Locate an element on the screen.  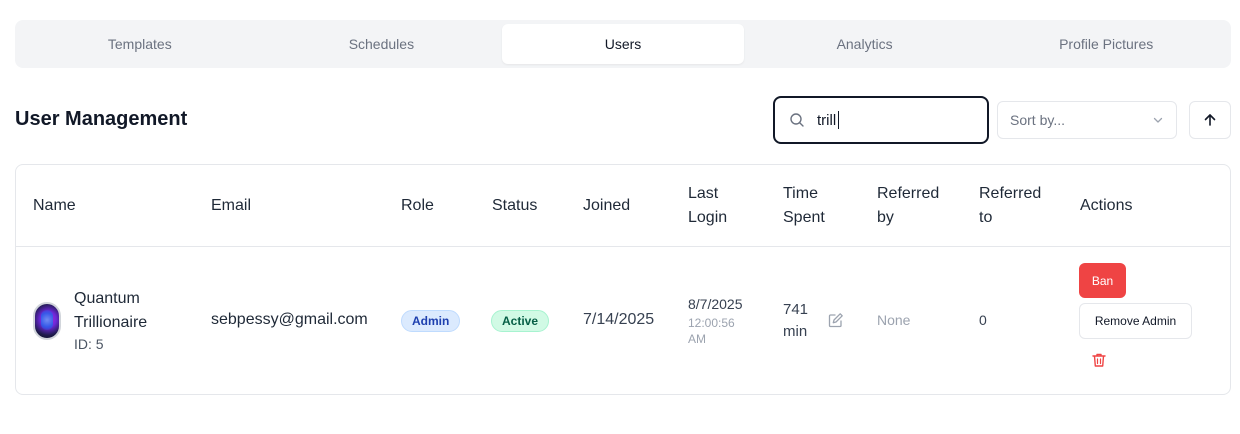
tab-users: Users is located at coordinates (623, 44).